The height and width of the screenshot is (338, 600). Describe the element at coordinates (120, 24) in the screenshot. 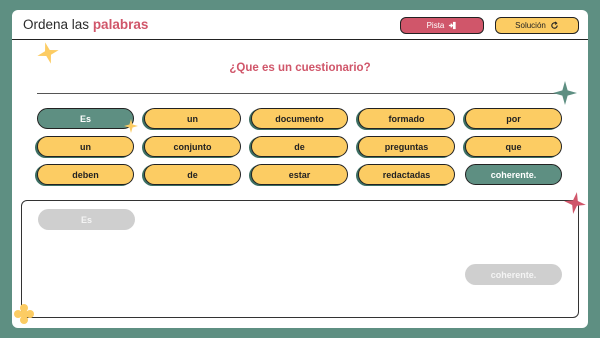

I see `title-accent: palabras` at that location.